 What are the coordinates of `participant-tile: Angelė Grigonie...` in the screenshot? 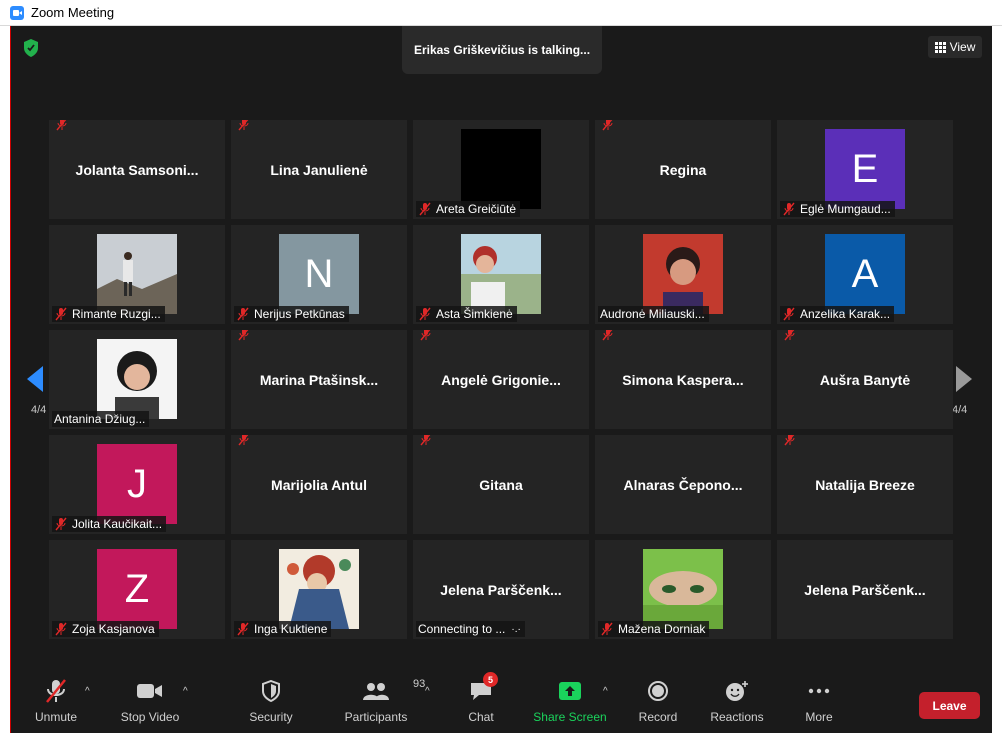 It's located at (501, 379).